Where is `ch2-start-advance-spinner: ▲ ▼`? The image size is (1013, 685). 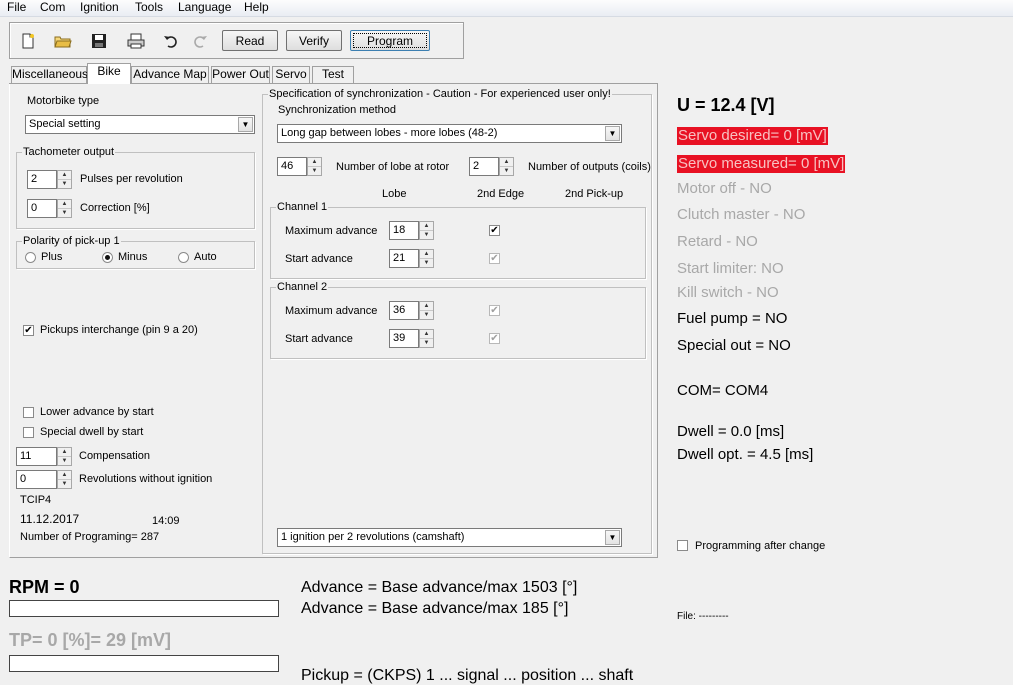 ch2-start-advance-spinner: ▲ ▼ is located at coordinates (426, 338).